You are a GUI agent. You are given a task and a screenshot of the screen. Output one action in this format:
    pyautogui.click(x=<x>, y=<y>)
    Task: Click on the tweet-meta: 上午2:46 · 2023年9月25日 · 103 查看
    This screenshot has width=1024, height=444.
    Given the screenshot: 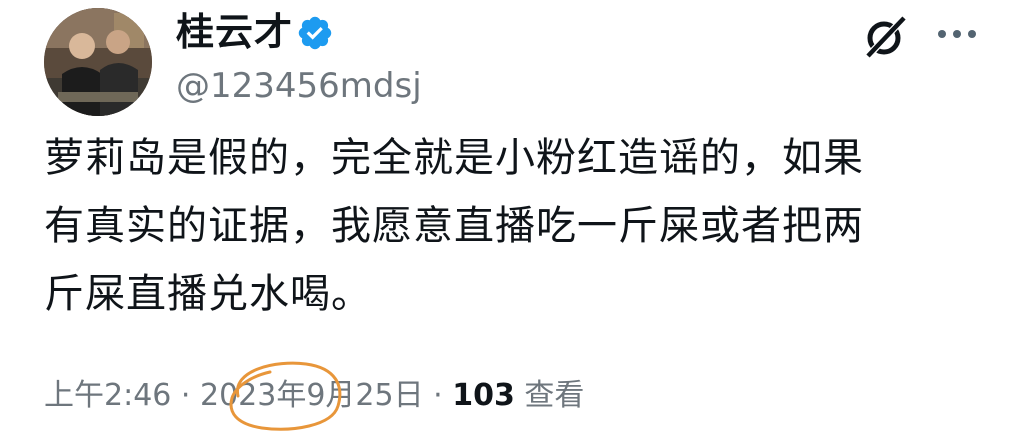 What is the action you would take?
    pyautogui.click(x=314, y=396)
    